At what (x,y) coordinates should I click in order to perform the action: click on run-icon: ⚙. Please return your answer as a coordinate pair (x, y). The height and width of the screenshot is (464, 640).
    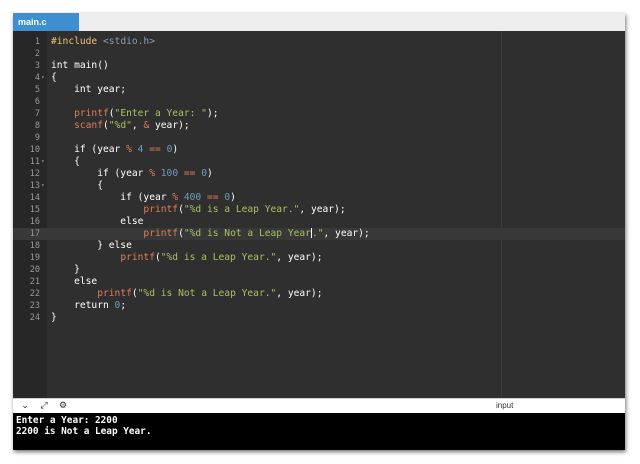
    Looking at the image, I should click on (63, 406).